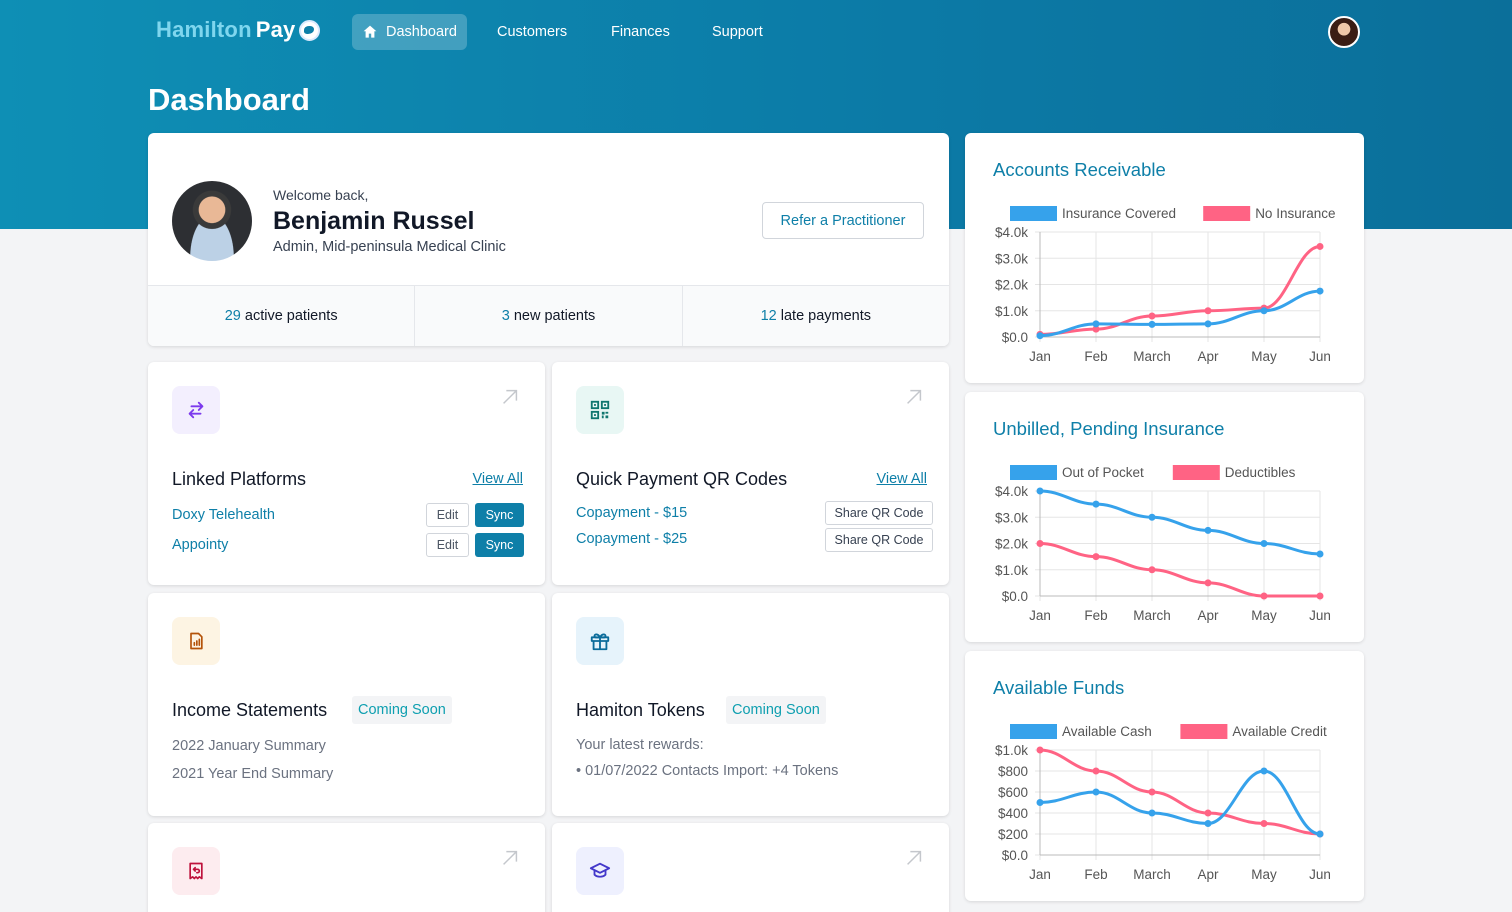 Image resolution: width=1512 pixels, height=912 pixels. What do you see at coordinates (843, 220) in the screenshot?
I see `refer-practitioner-button: Refer a Practitioner` at bounding box center [843, 220].